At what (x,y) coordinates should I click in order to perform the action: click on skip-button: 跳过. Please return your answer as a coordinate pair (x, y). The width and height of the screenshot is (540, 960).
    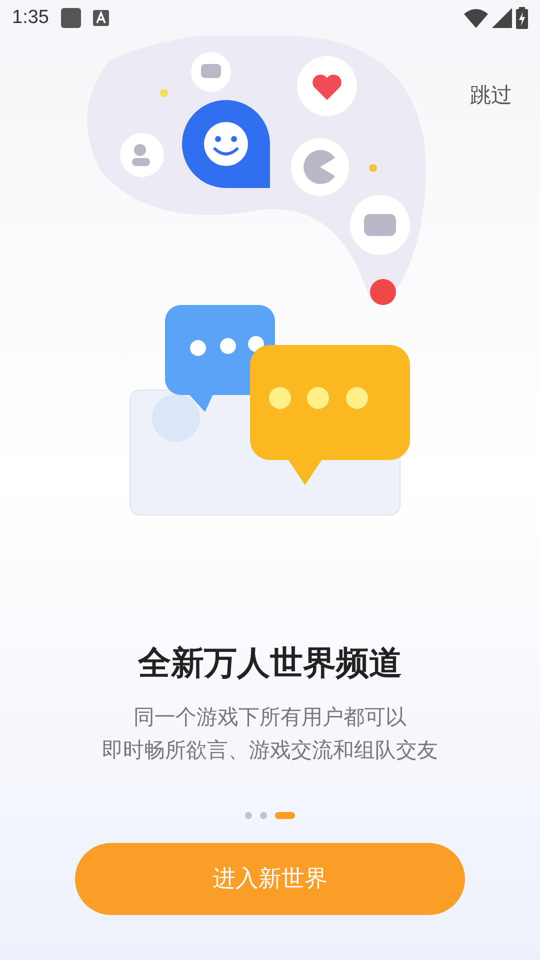
    Looking at the image, I should click on (491, 96).